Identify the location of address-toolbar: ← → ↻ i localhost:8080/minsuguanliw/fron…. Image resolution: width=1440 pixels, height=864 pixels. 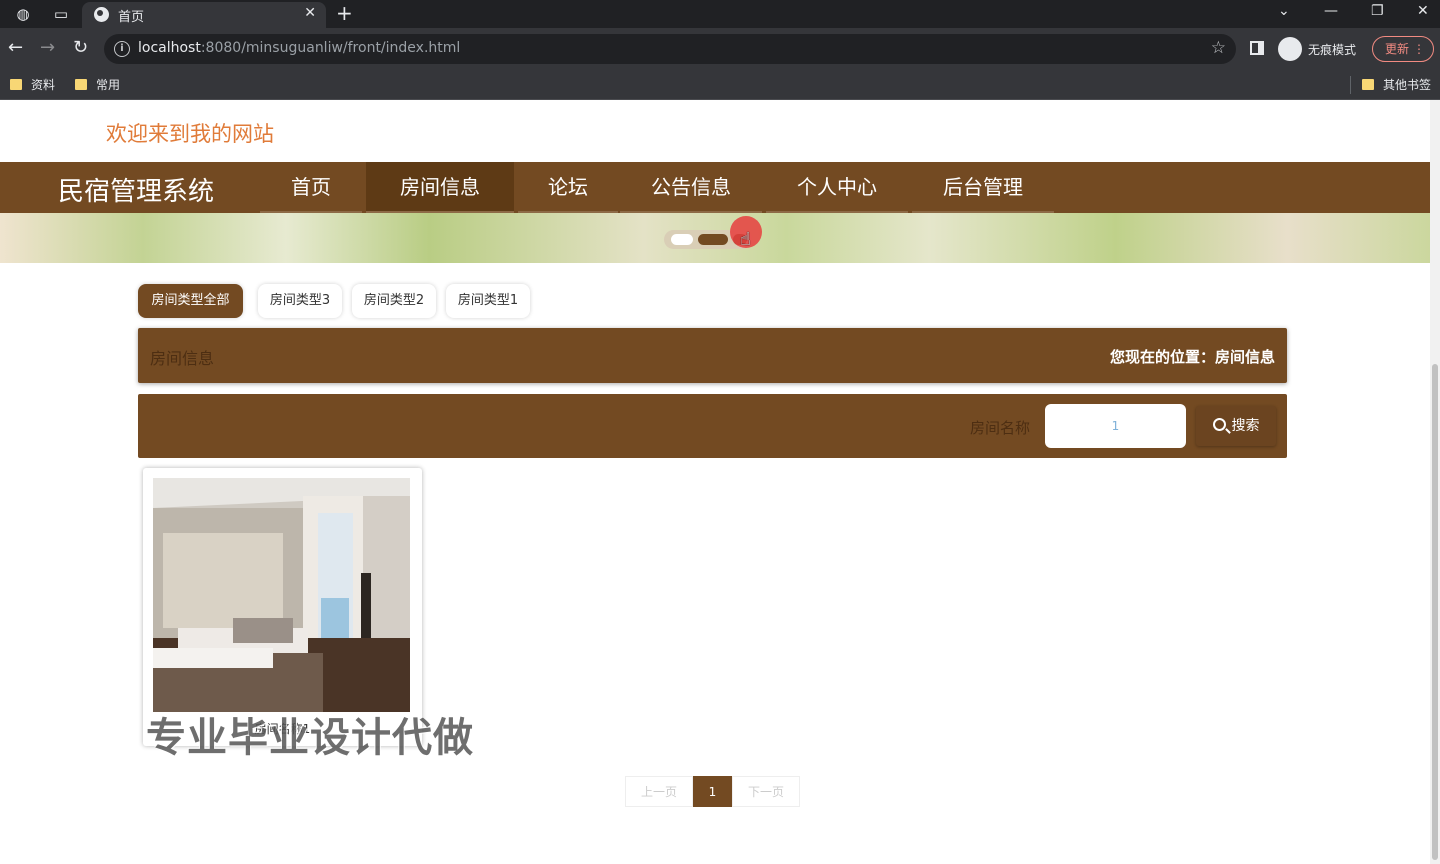
(720, 49).